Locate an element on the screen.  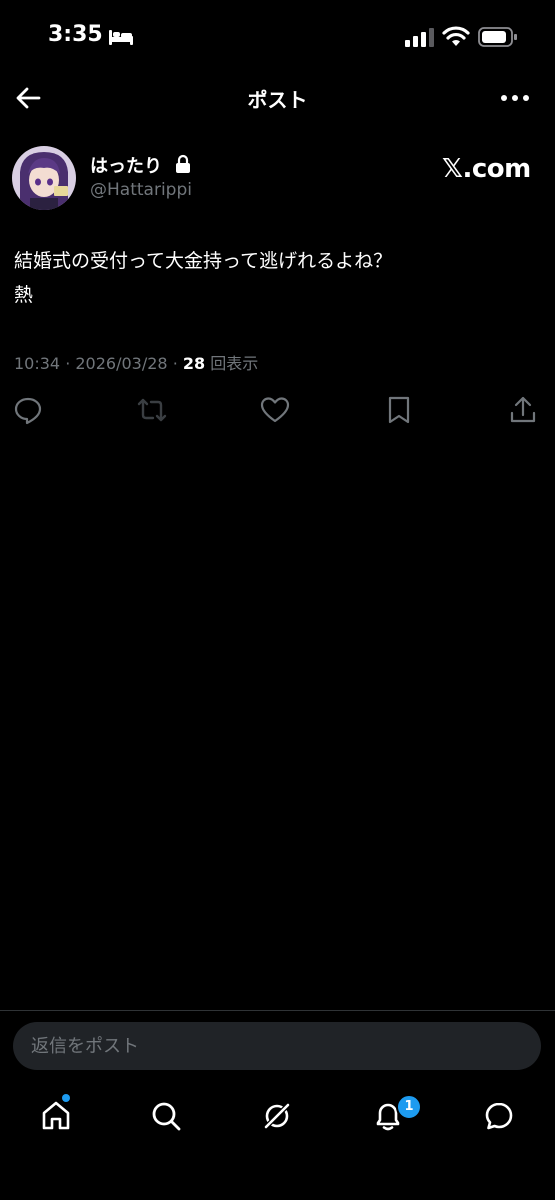
more-horizontal-icon is located at coordinates (515, 98).